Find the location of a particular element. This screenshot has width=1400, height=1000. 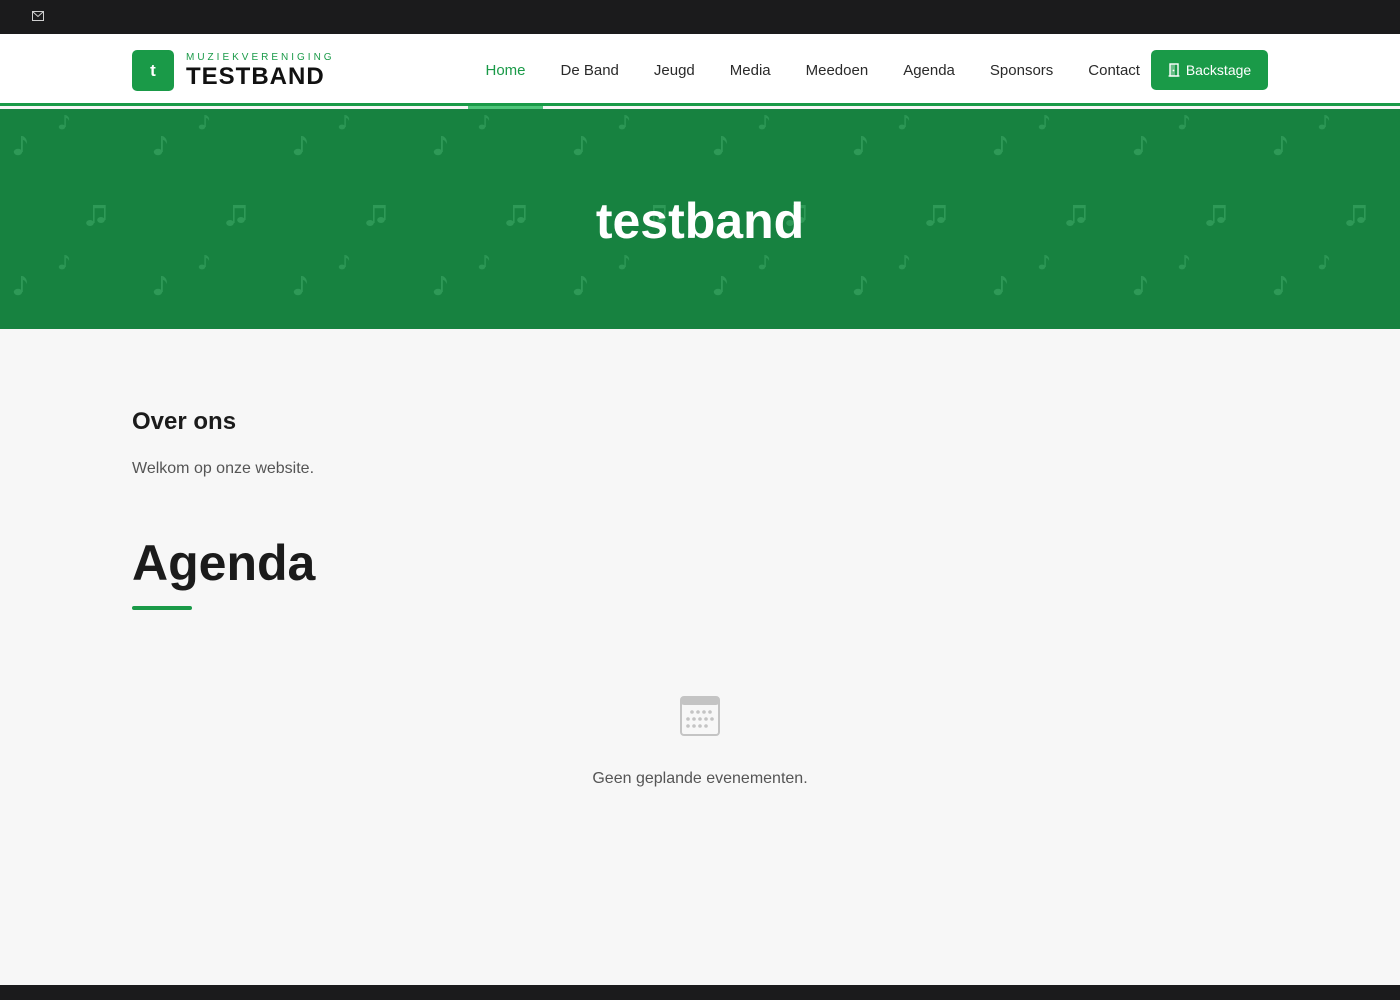

logo-subtitle: MUZIEKVERENIGING is located at coordinates (260, 57).